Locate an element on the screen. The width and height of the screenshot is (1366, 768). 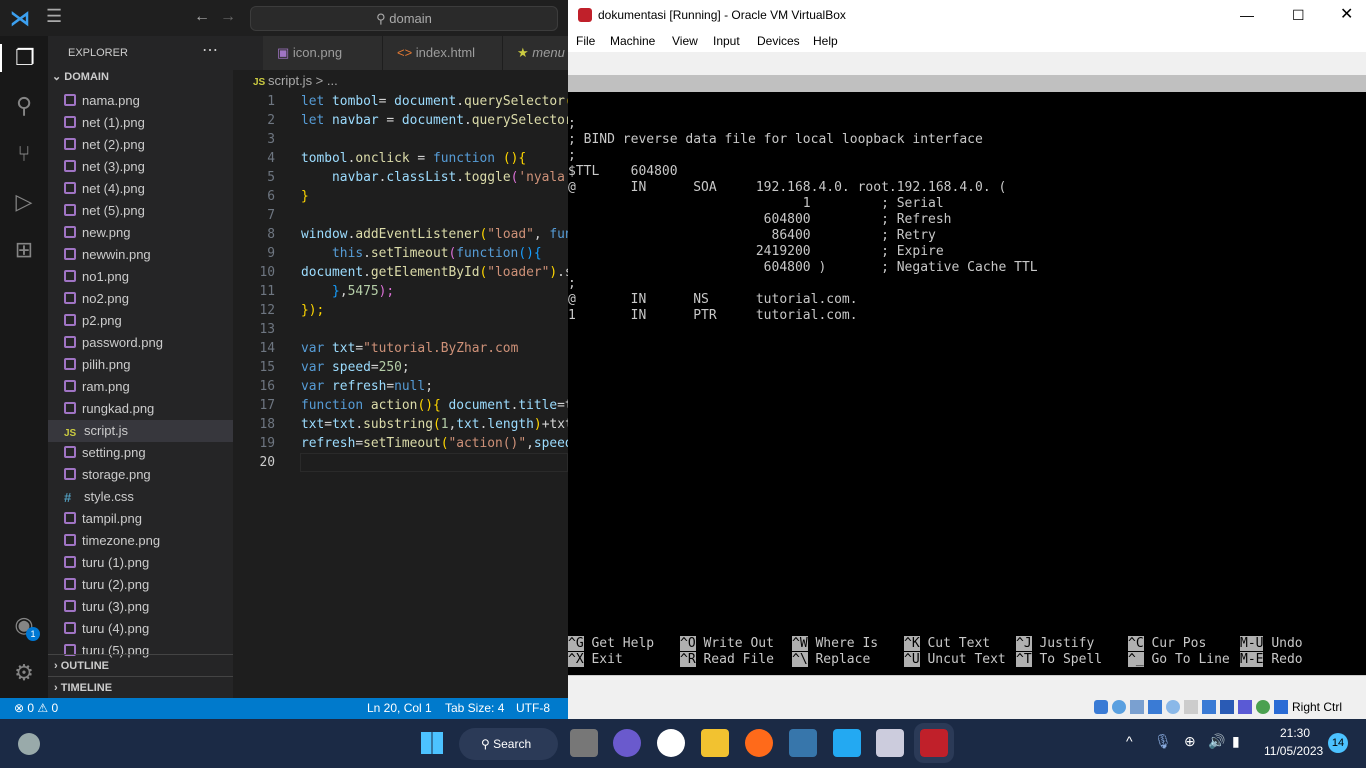
start-button is located at coordinates (432, 743).